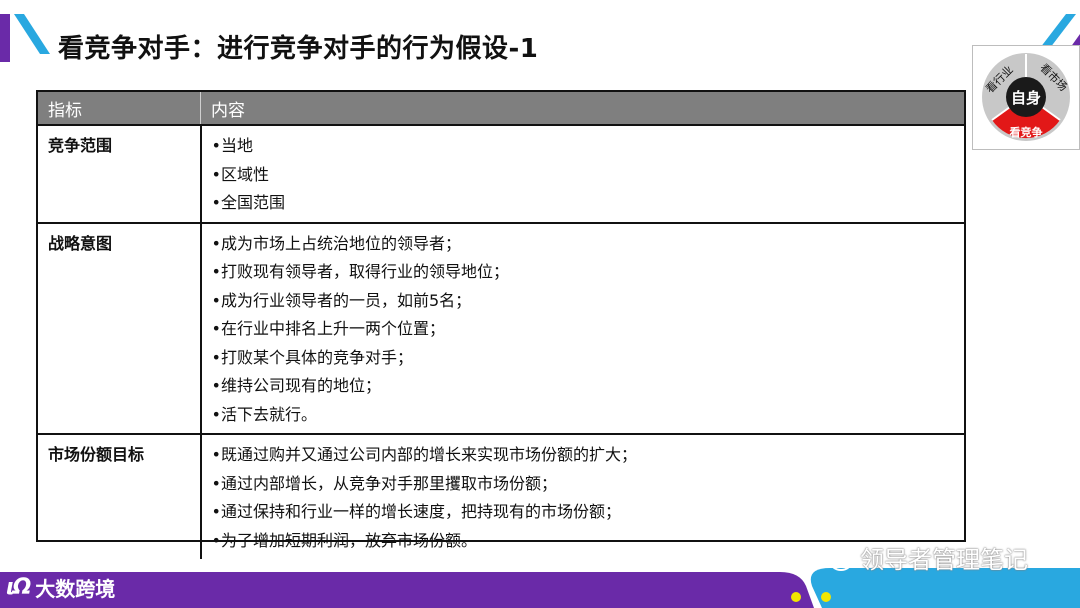 This screenshot has width=1080, height=608. What do you see at coordinates (416, 511) in the screenshot?
I see `list-item: •通过保持和行业一样的增长速度，把持现有的市场份额；` at bounding box center [416, 511].